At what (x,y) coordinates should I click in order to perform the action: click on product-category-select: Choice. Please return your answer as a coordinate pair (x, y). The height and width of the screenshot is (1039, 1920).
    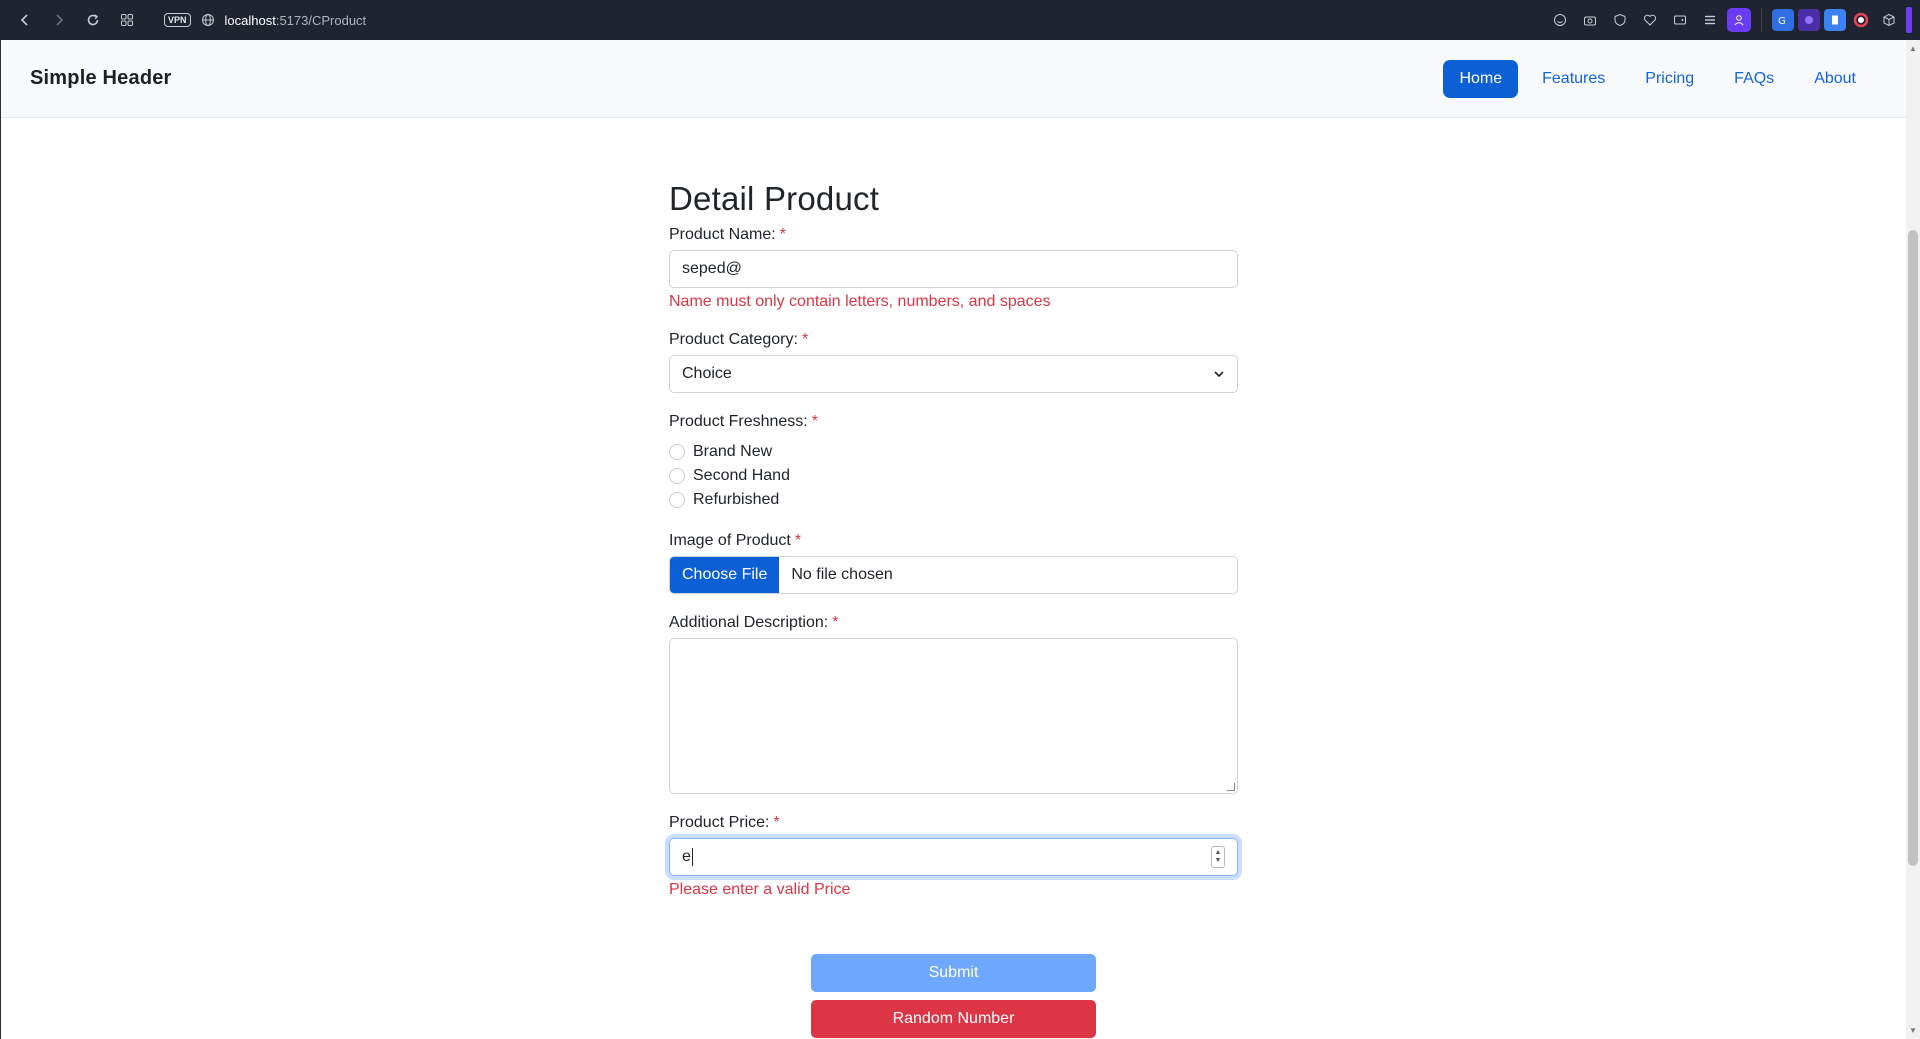
    Looking at the image, I should click on (953, 374).